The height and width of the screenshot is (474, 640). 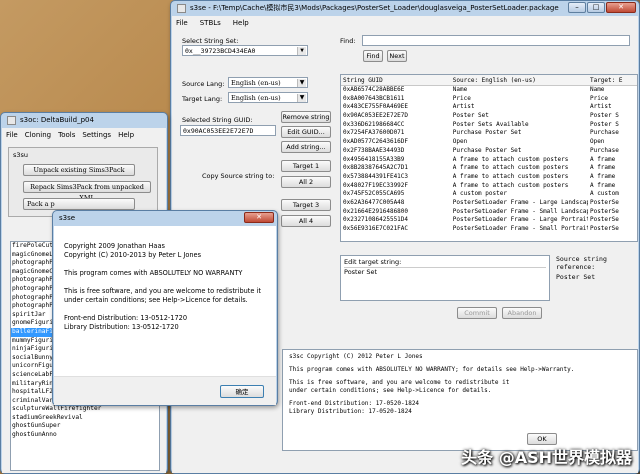 What do you see at coordinates (445, 272) in the screenshot?
I see `edit-target-input: Poster Set` at bounding box center [445, 272].